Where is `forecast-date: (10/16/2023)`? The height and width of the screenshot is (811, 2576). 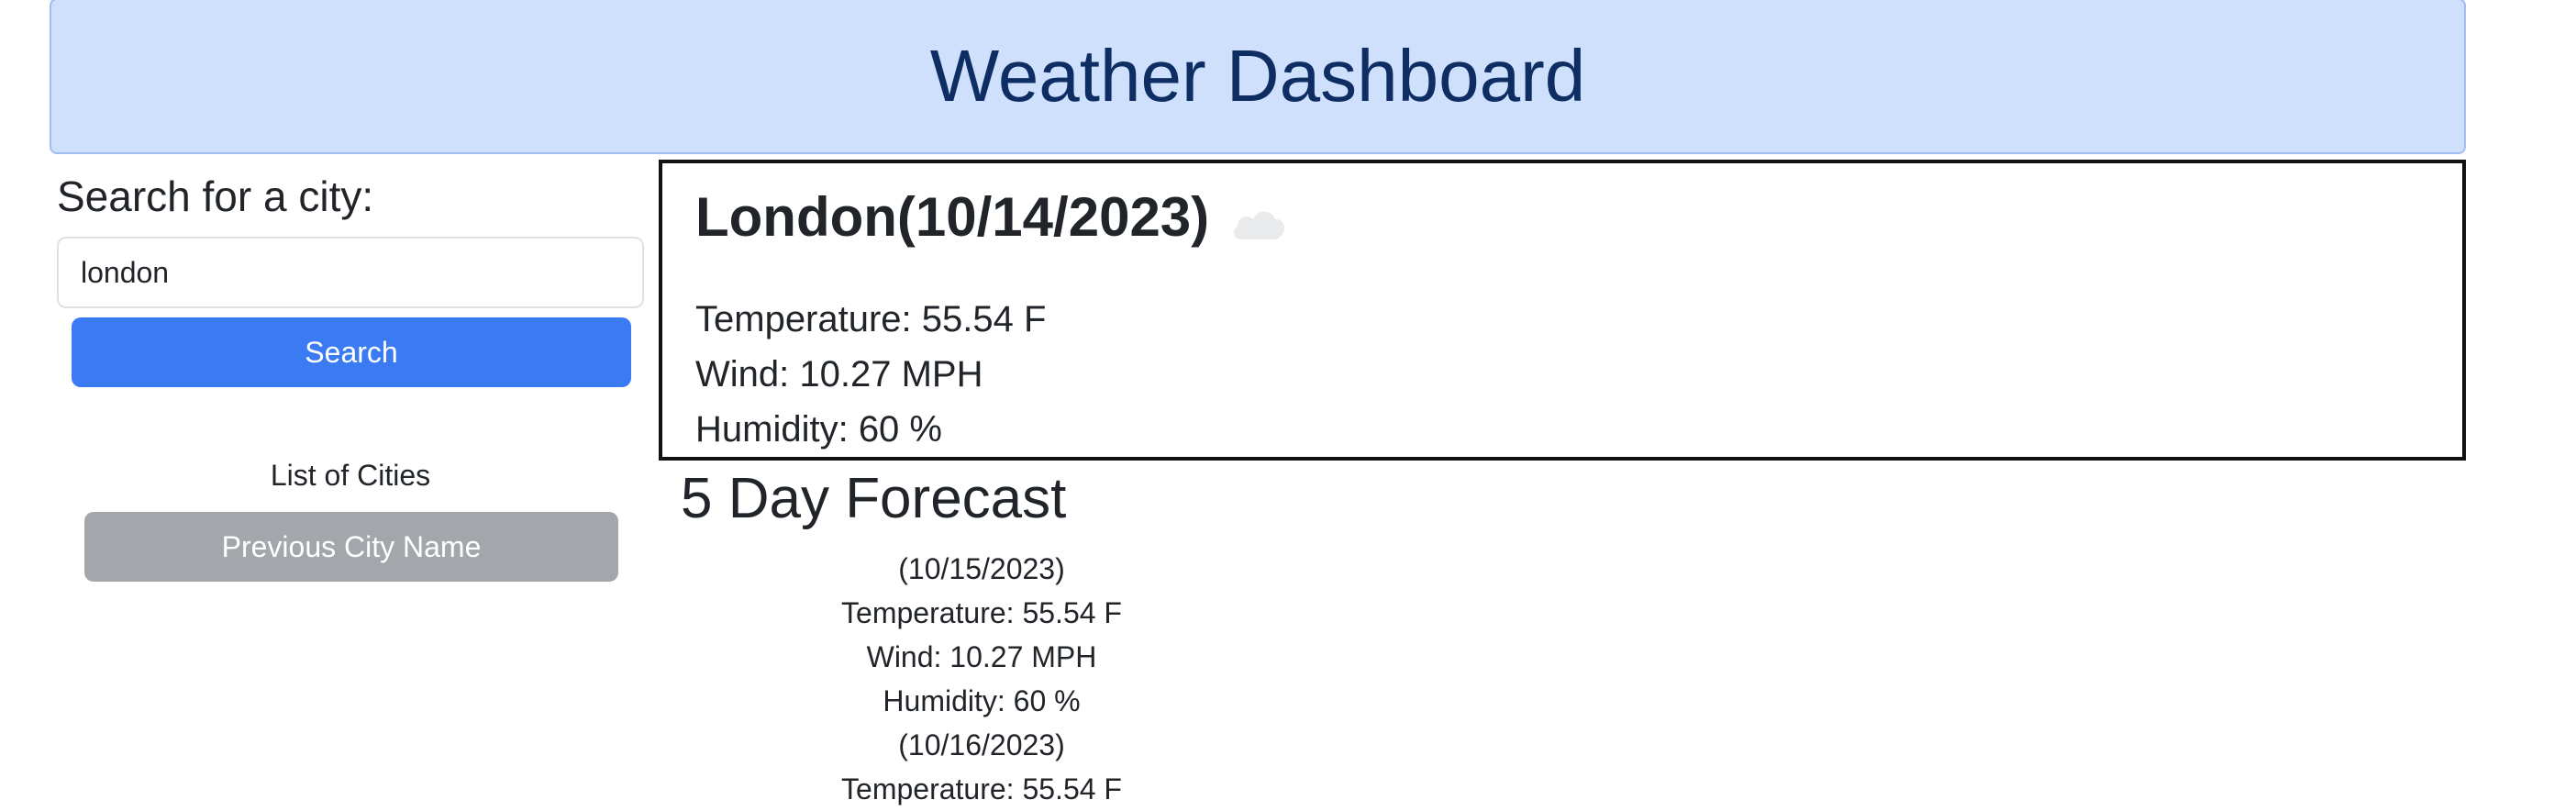 forecast-date: (10/16/2023) is located at coordinates (981, 744).